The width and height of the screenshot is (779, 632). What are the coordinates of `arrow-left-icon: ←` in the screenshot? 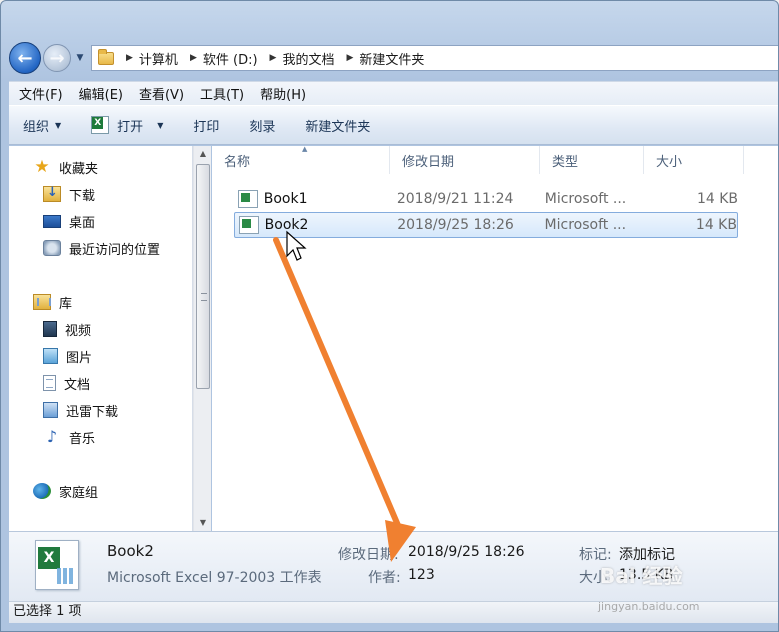 It's located at (25, 58).